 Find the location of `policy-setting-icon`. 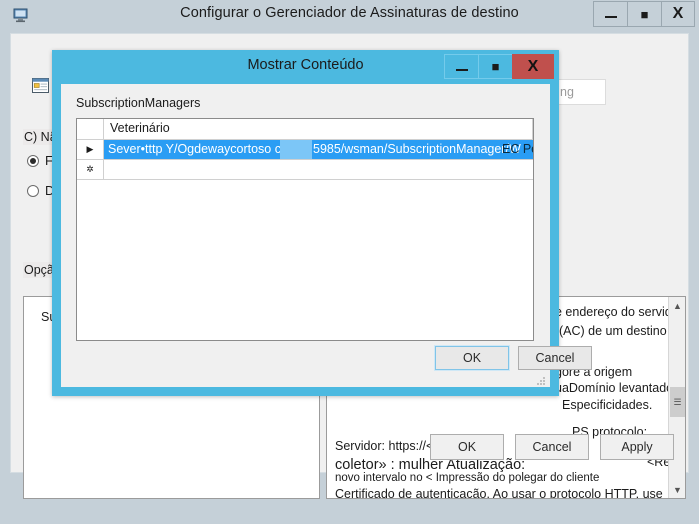

policy-setting-icon is located at coordinates (41, 86).